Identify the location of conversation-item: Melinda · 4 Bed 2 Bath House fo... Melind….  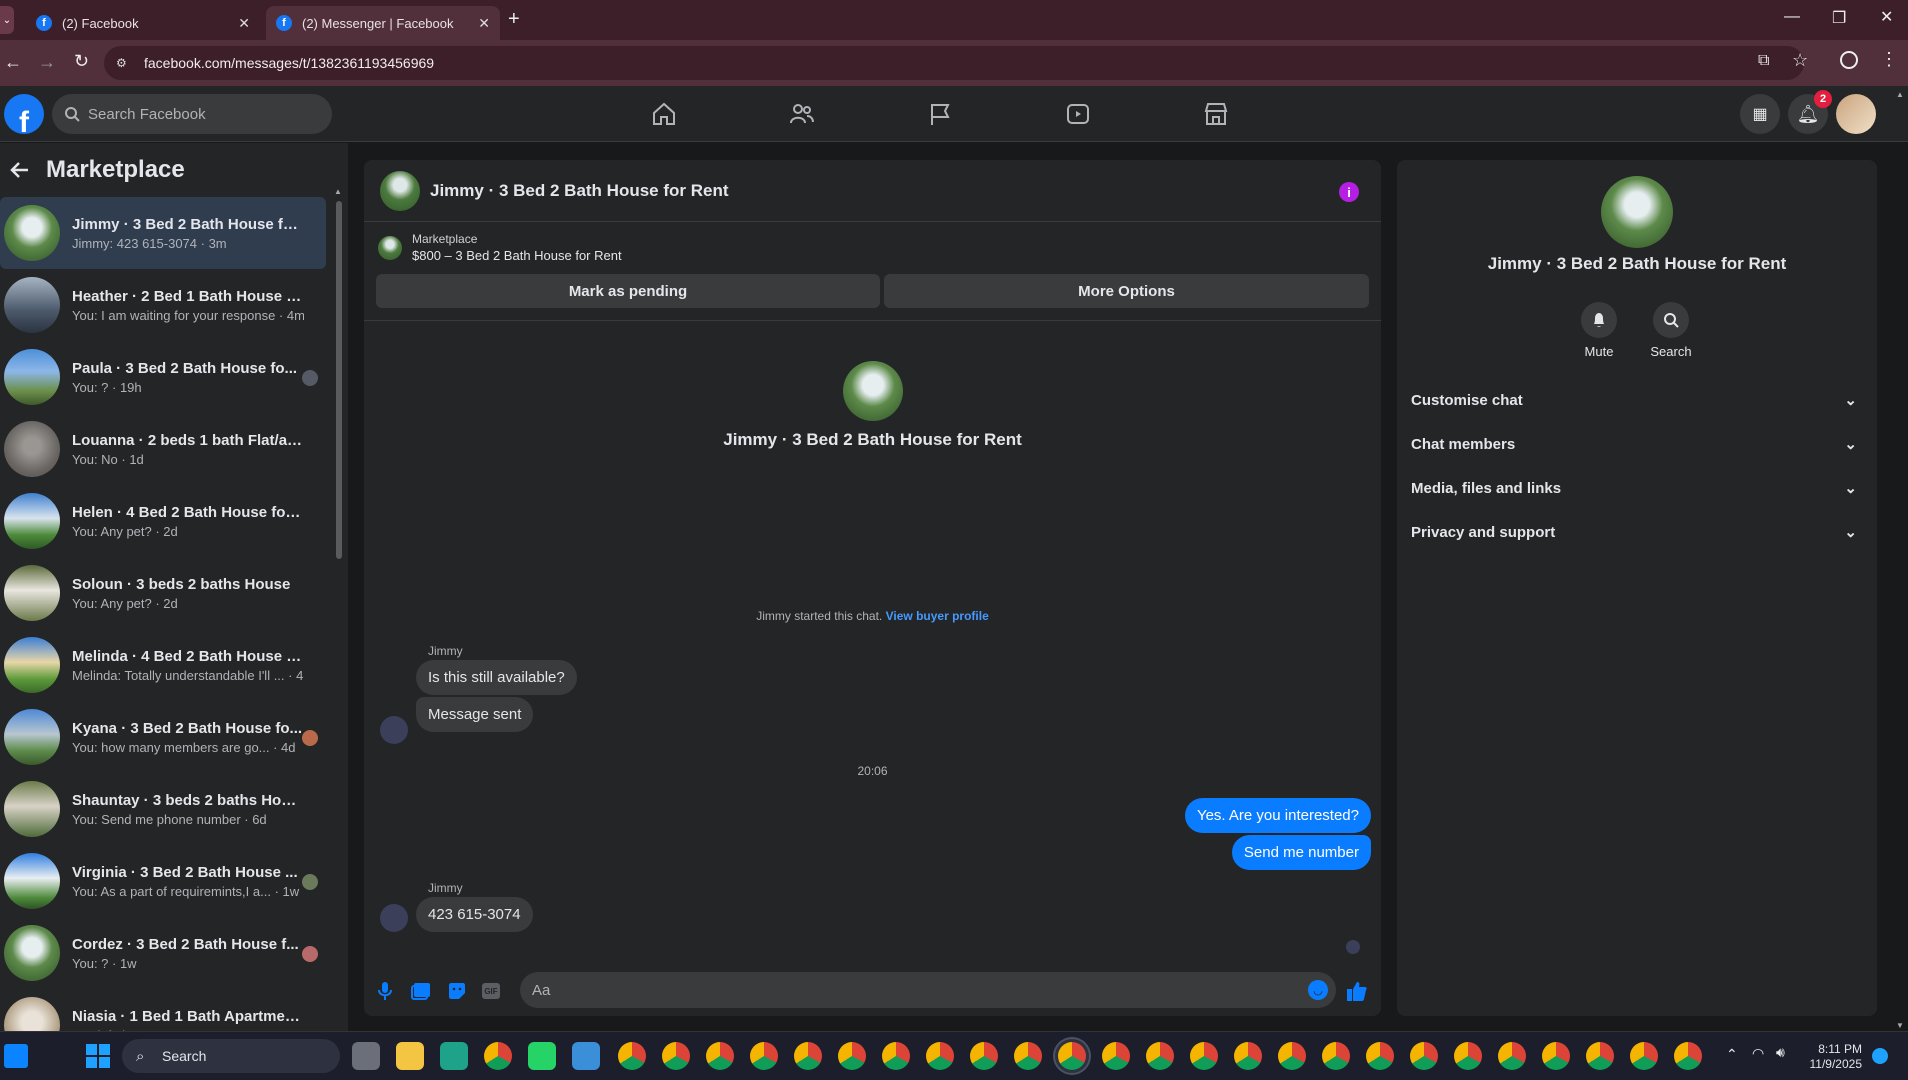
(163, 665).